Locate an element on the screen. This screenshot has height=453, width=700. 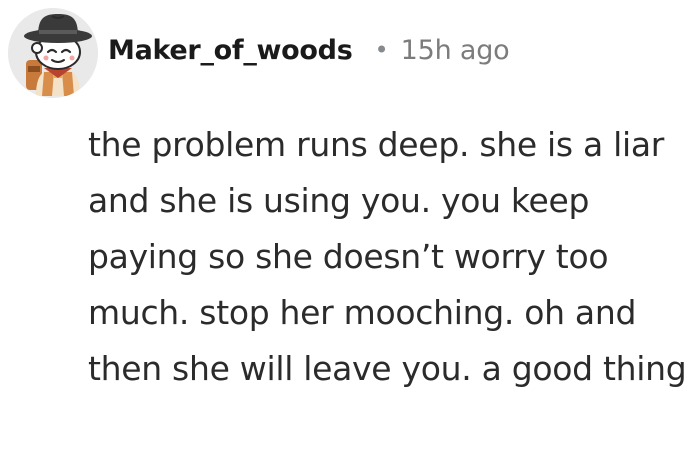
avatar is located at coordinates (53, 53).